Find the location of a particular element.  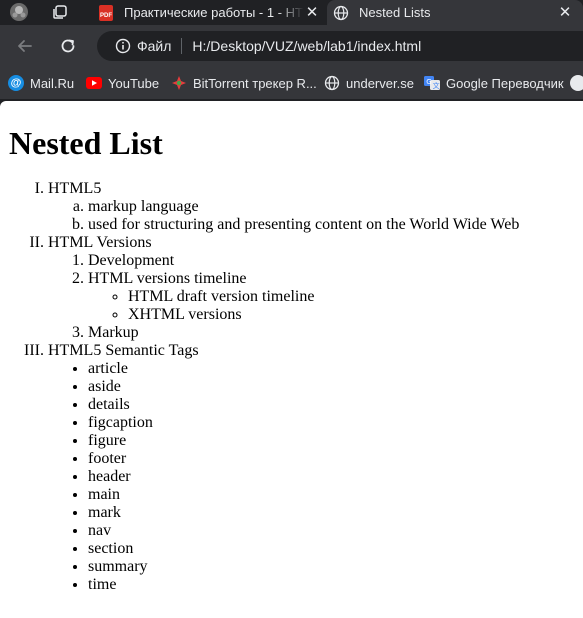

list-item: Development is located at coordinates (303, 261).